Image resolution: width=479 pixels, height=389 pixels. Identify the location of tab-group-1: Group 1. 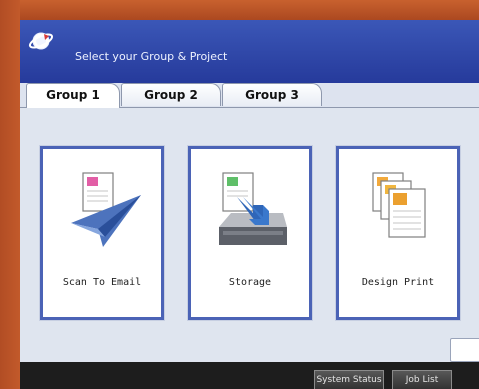
(73, 95).